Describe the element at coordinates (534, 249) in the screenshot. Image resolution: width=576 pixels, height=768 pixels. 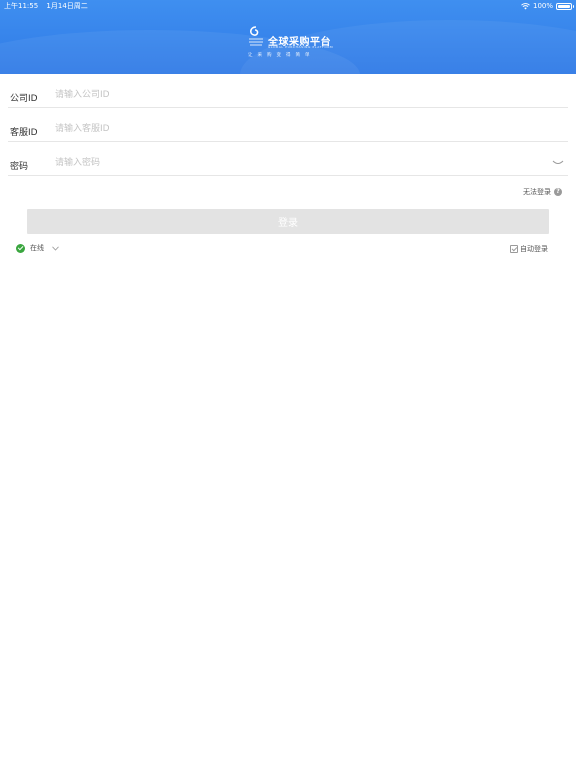
I see `auto-login-label: 自动登录` at that location.